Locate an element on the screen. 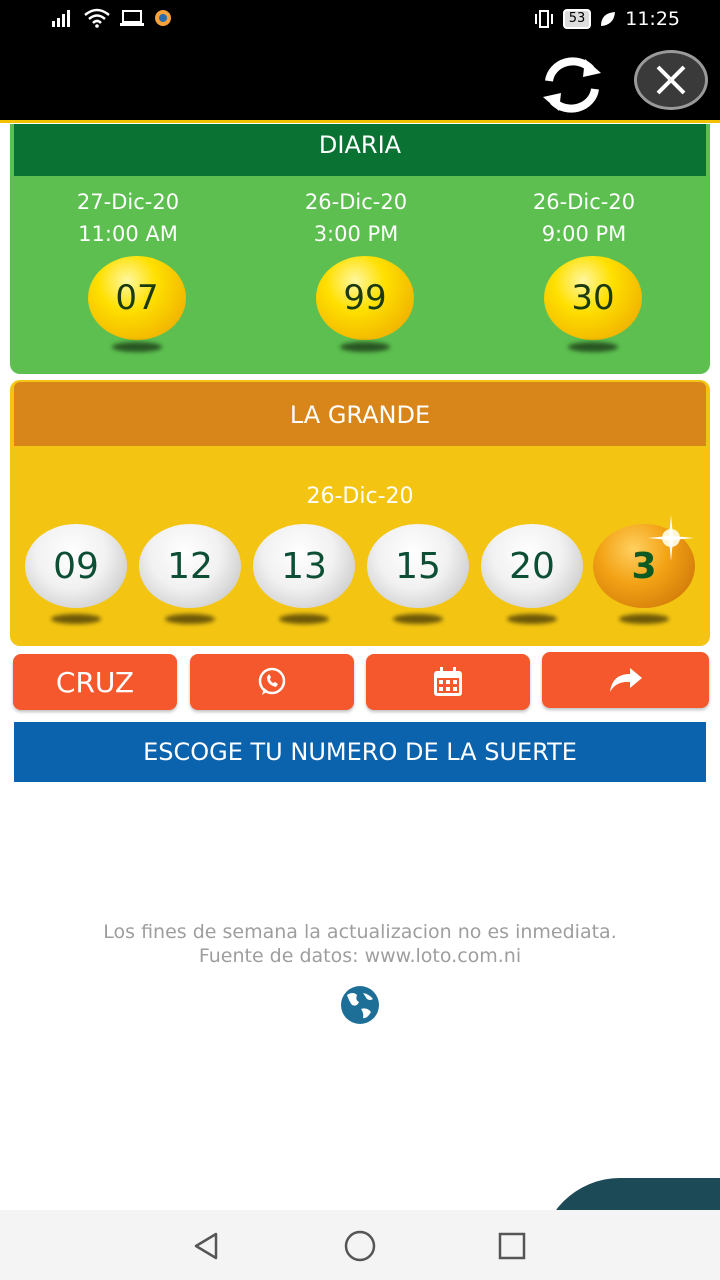 The width and height of the screenshot is (720, 1280). recents-button is located at coordinates (512, 1246).